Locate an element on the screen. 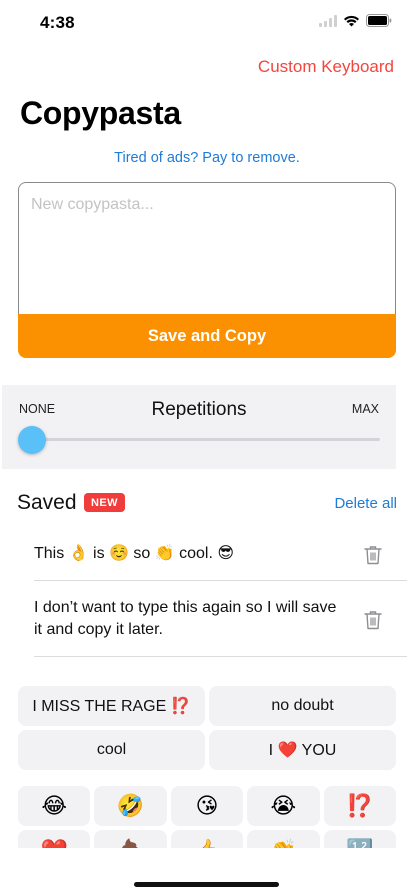 The width and height of the screenshot is (414, 896). repetitions-slider-thumb is located at coordinates (32, 440).